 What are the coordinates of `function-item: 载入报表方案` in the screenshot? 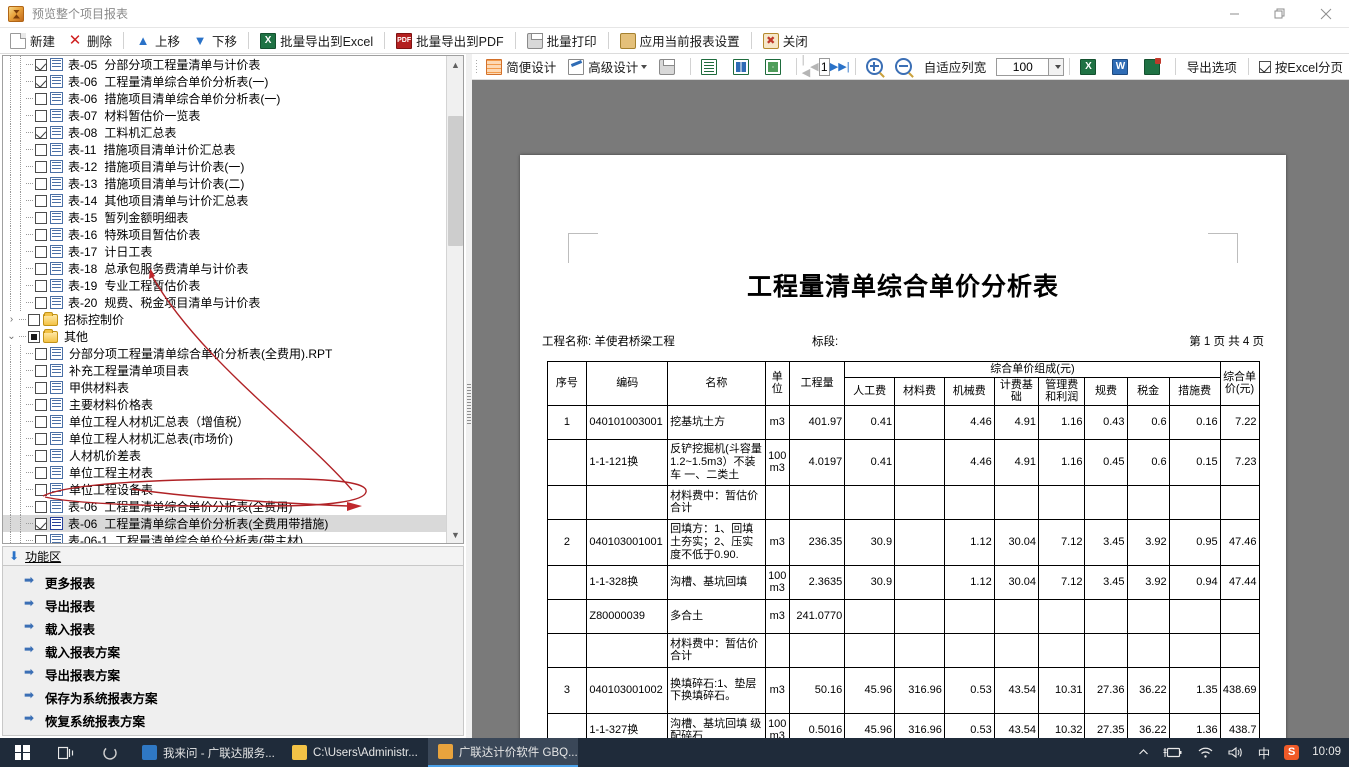 It's located at (233, 651).